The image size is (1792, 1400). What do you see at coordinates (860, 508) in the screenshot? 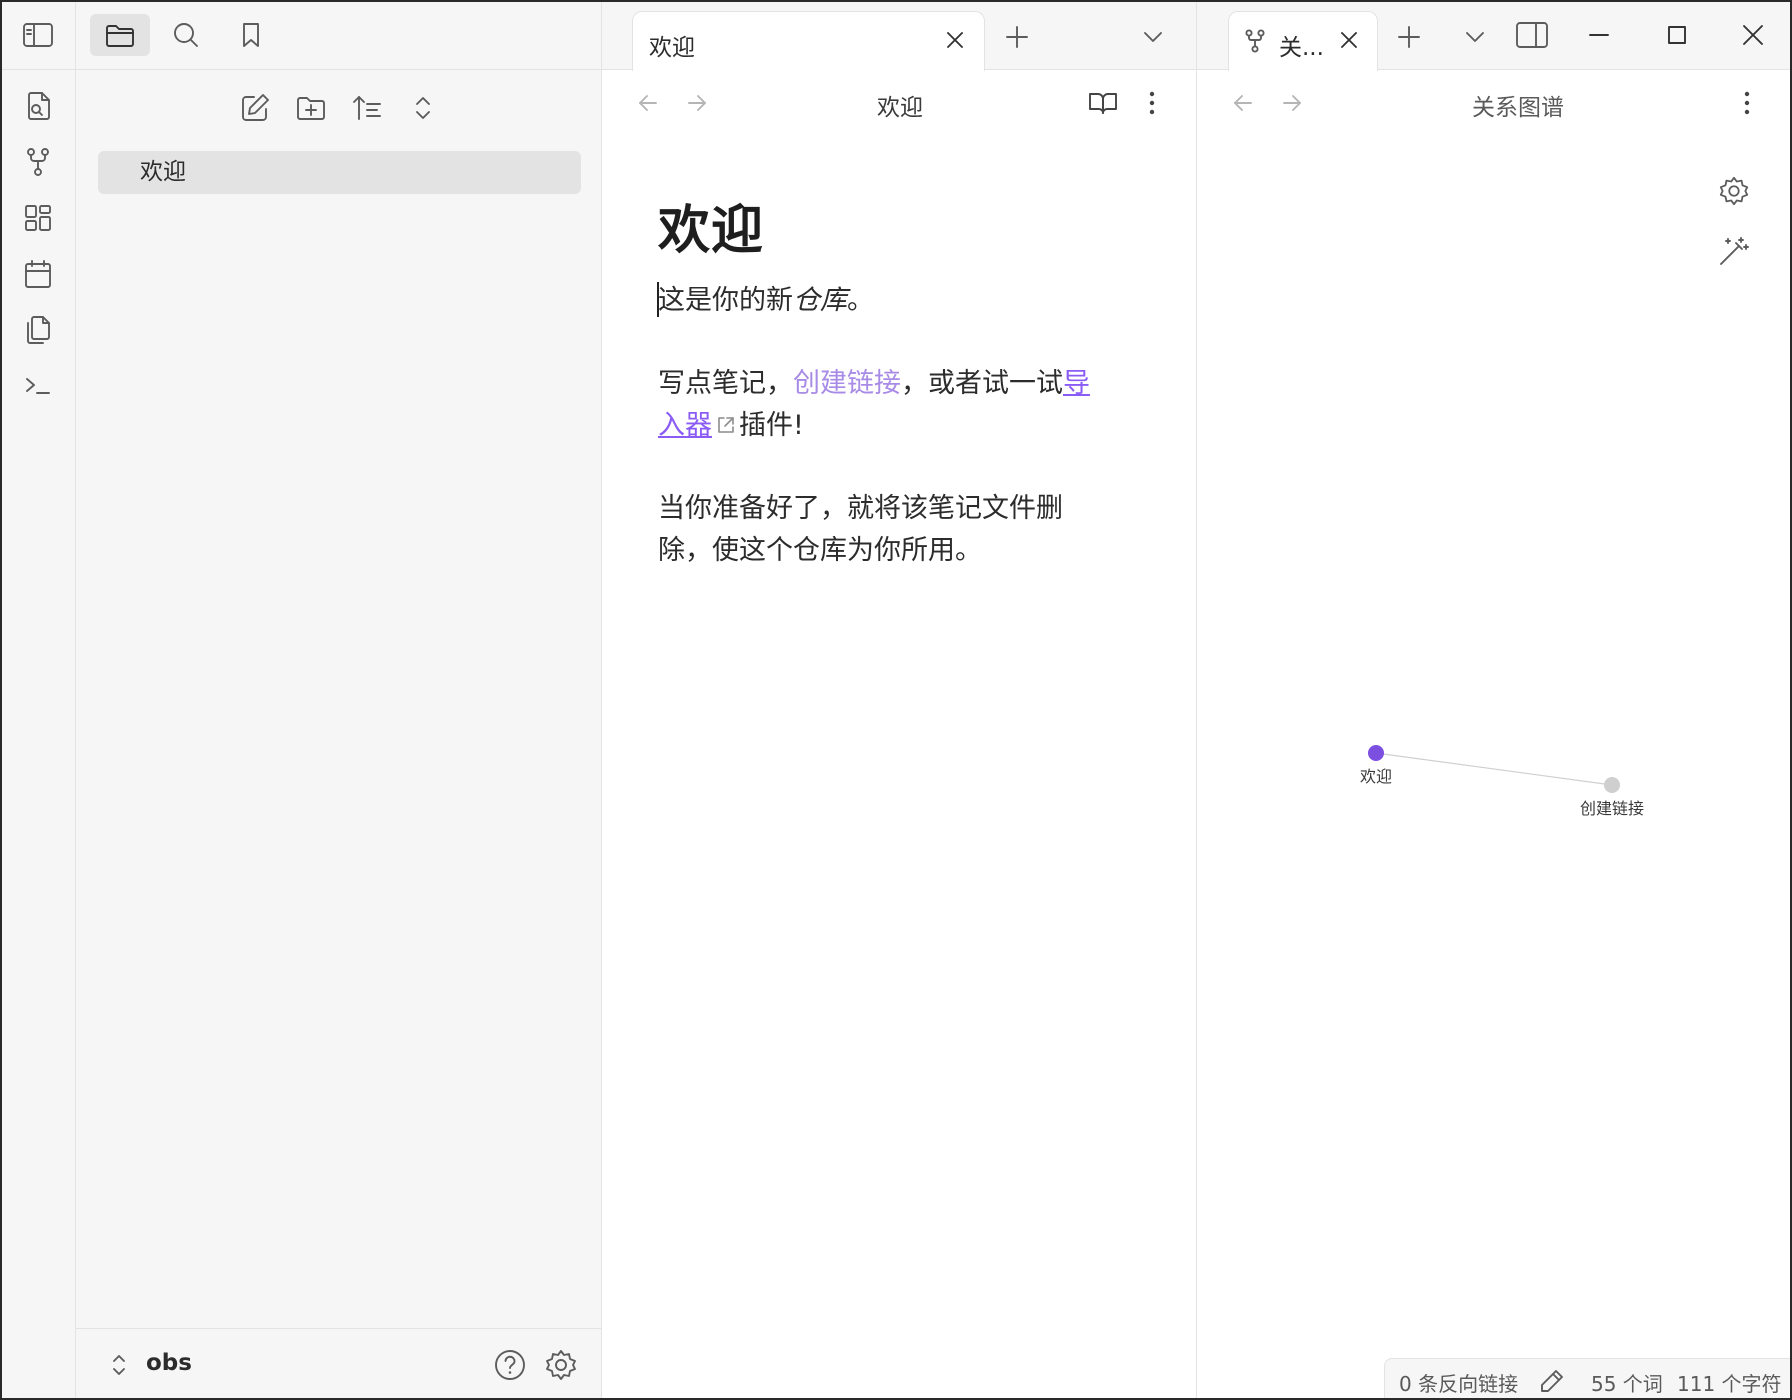
I see `paragraph-text: 当你准备好了，就将该笔记文件删` at bounding box center [860, 508].